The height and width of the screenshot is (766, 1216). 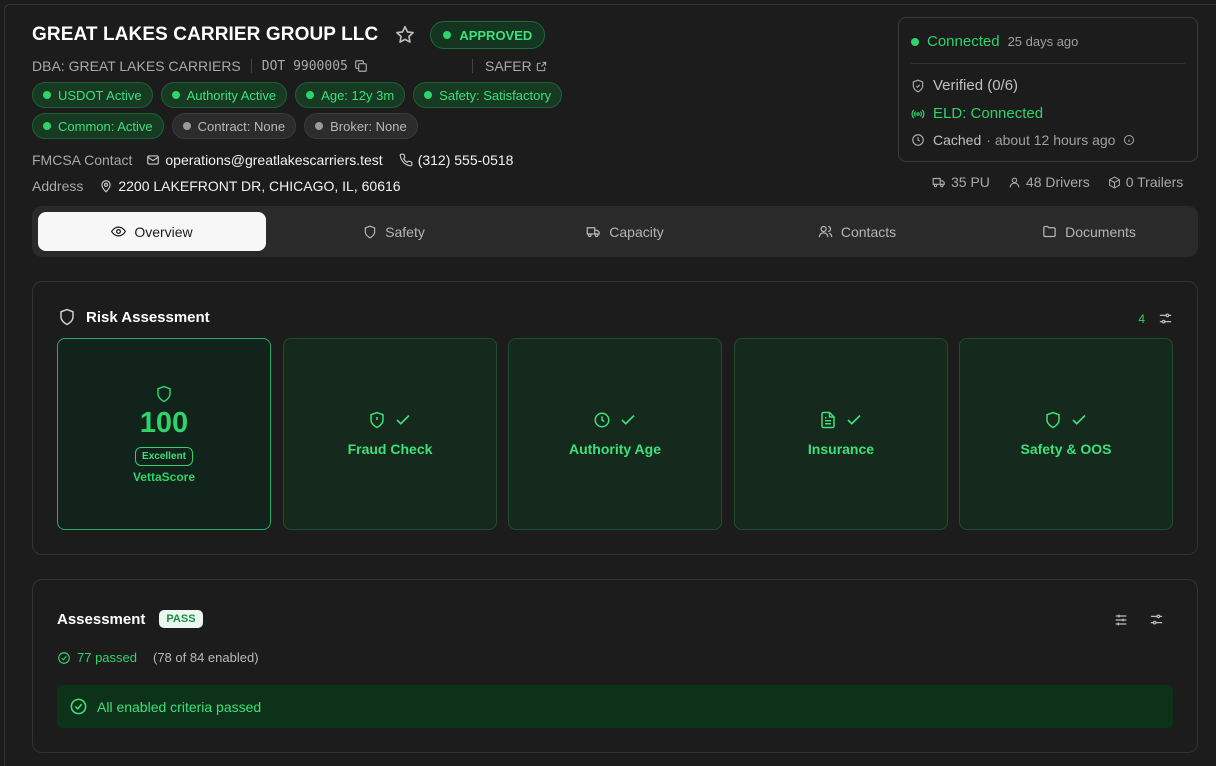 I want to click on tab-contacts: Contacts, so click(x=857, y=231).